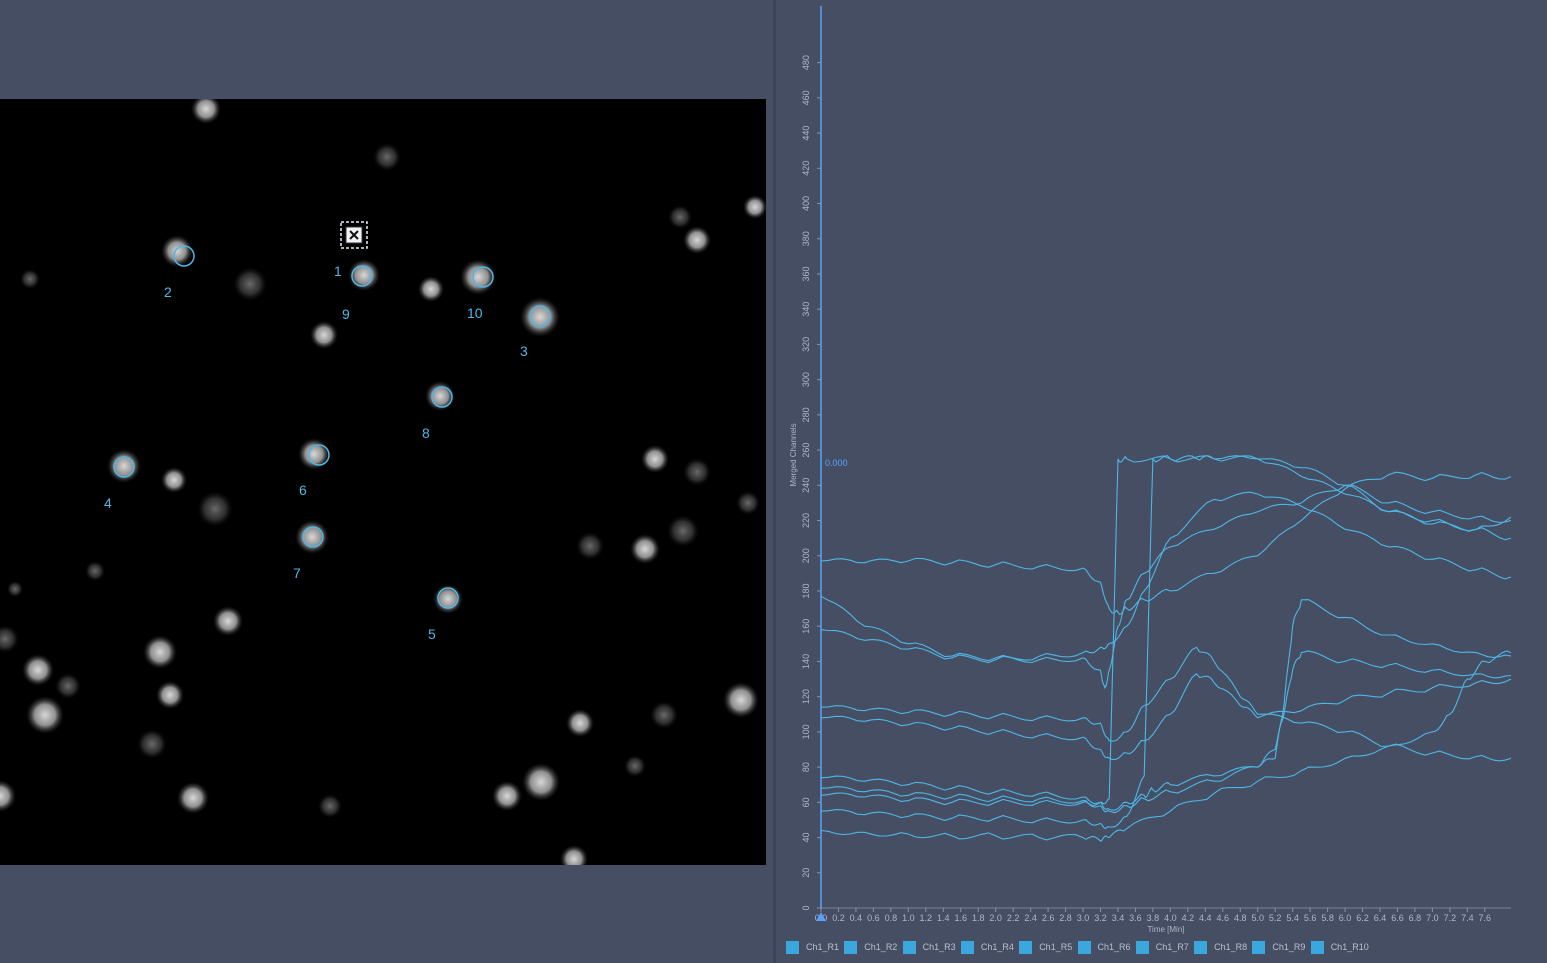 The height and width of the screenshot is (963, 1547). I want to click on x-tick-label: 5.8, so click(1327, 918).